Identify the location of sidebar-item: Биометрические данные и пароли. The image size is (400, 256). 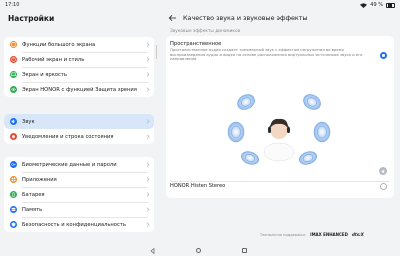
(79, 164).